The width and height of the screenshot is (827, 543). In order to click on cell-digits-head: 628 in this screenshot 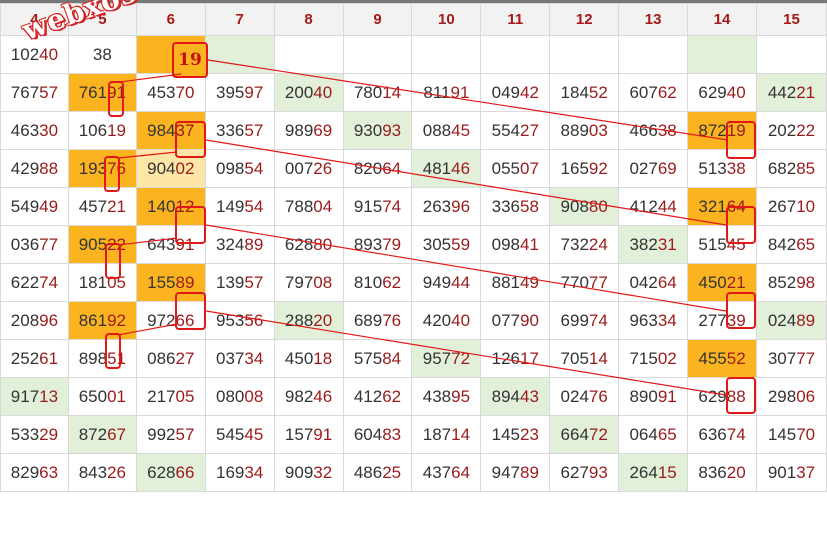, I will do `click(299, 244)`.